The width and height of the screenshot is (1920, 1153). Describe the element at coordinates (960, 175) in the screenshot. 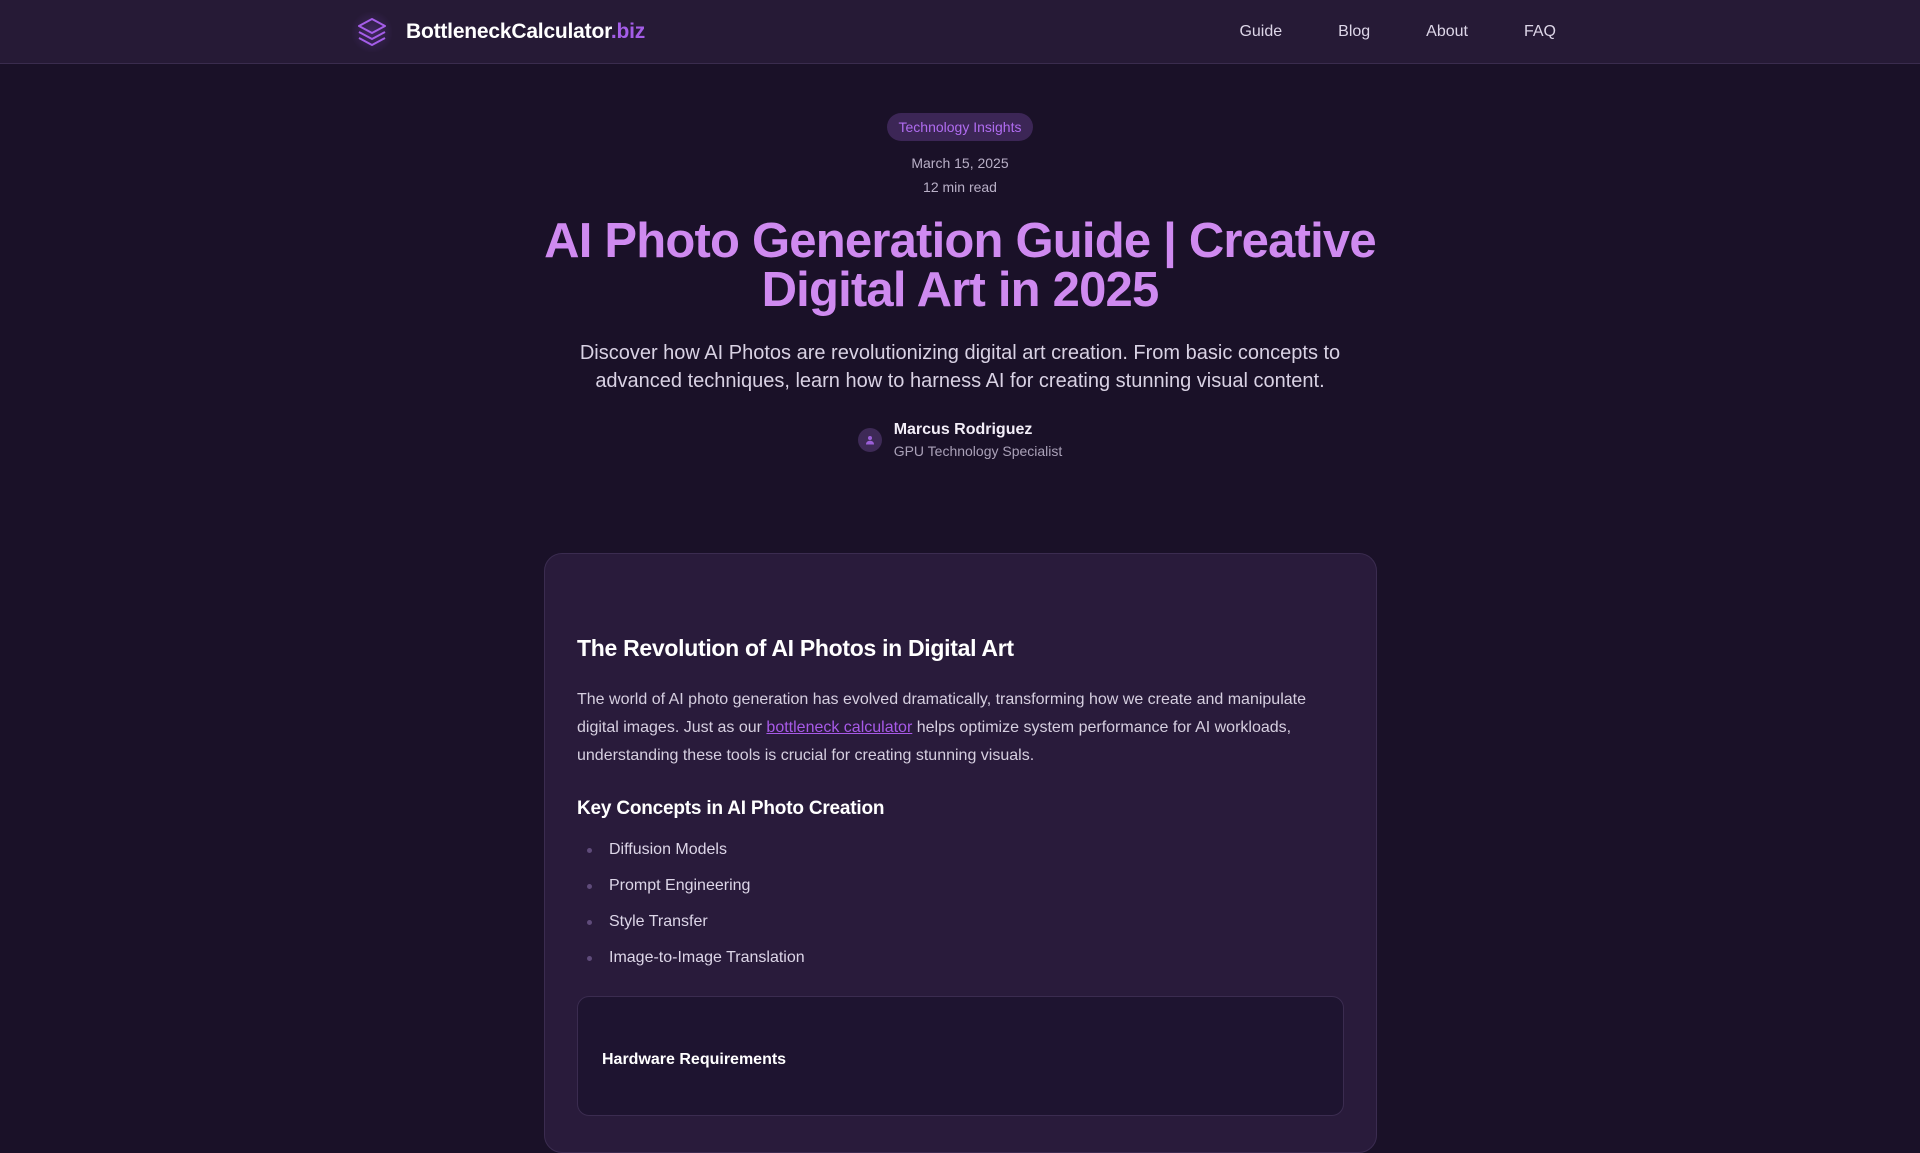

I see `article-meta: March 15, 2025 12 min read` at that location.